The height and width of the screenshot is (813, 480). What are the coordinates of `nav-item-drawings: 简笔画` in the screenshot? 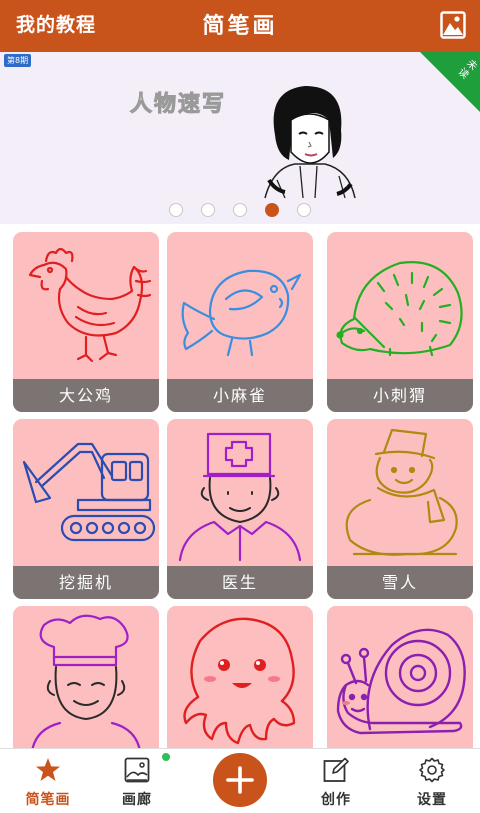 It's located at (48, 781).